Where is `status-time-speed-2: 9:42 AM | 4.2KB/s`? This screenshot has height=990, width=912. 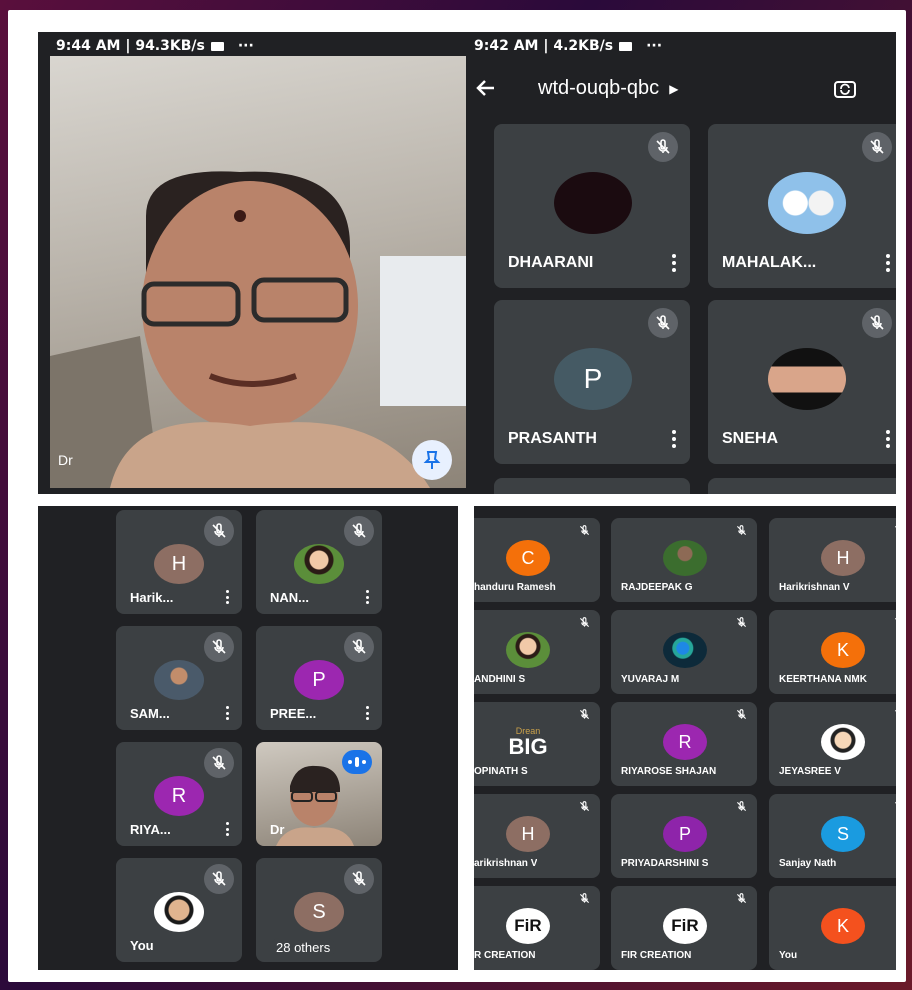 status-time-speed-2: 9:42 AM | 4.2KB/s is located at coordinates (544, 46).